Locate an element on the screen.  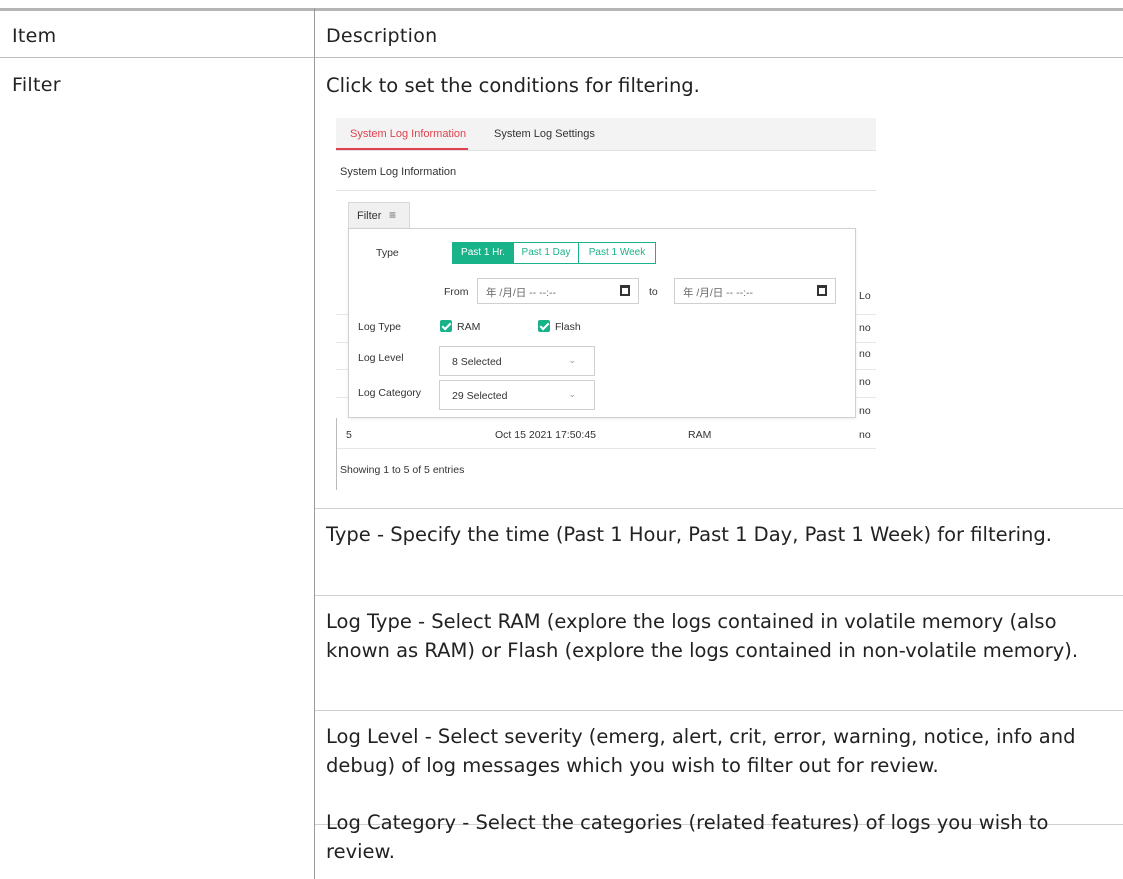
filter-button: Filter ≡ is located at coordinates (379, 215).